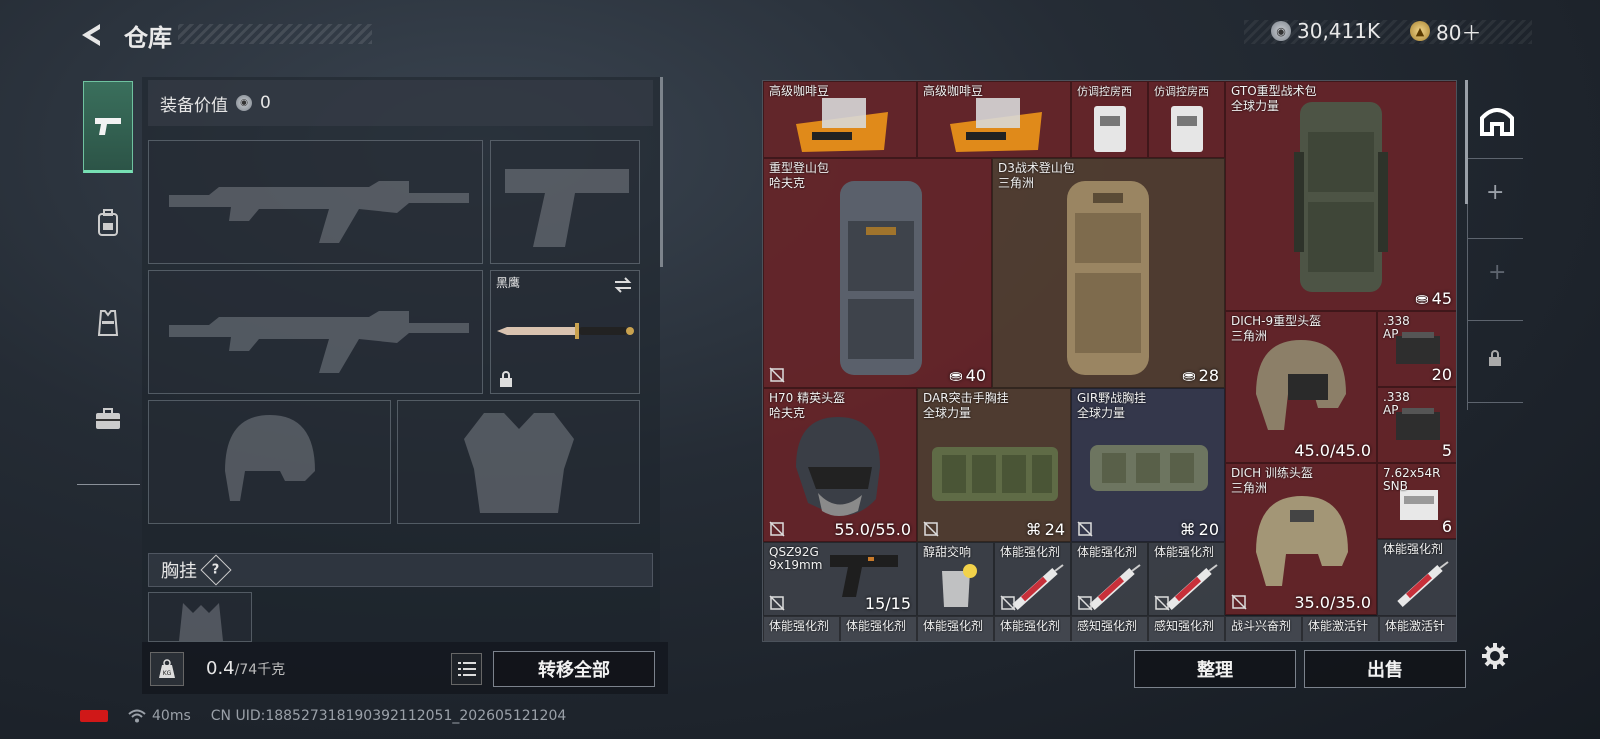  I want to click on list-icon, so click(466, 669).